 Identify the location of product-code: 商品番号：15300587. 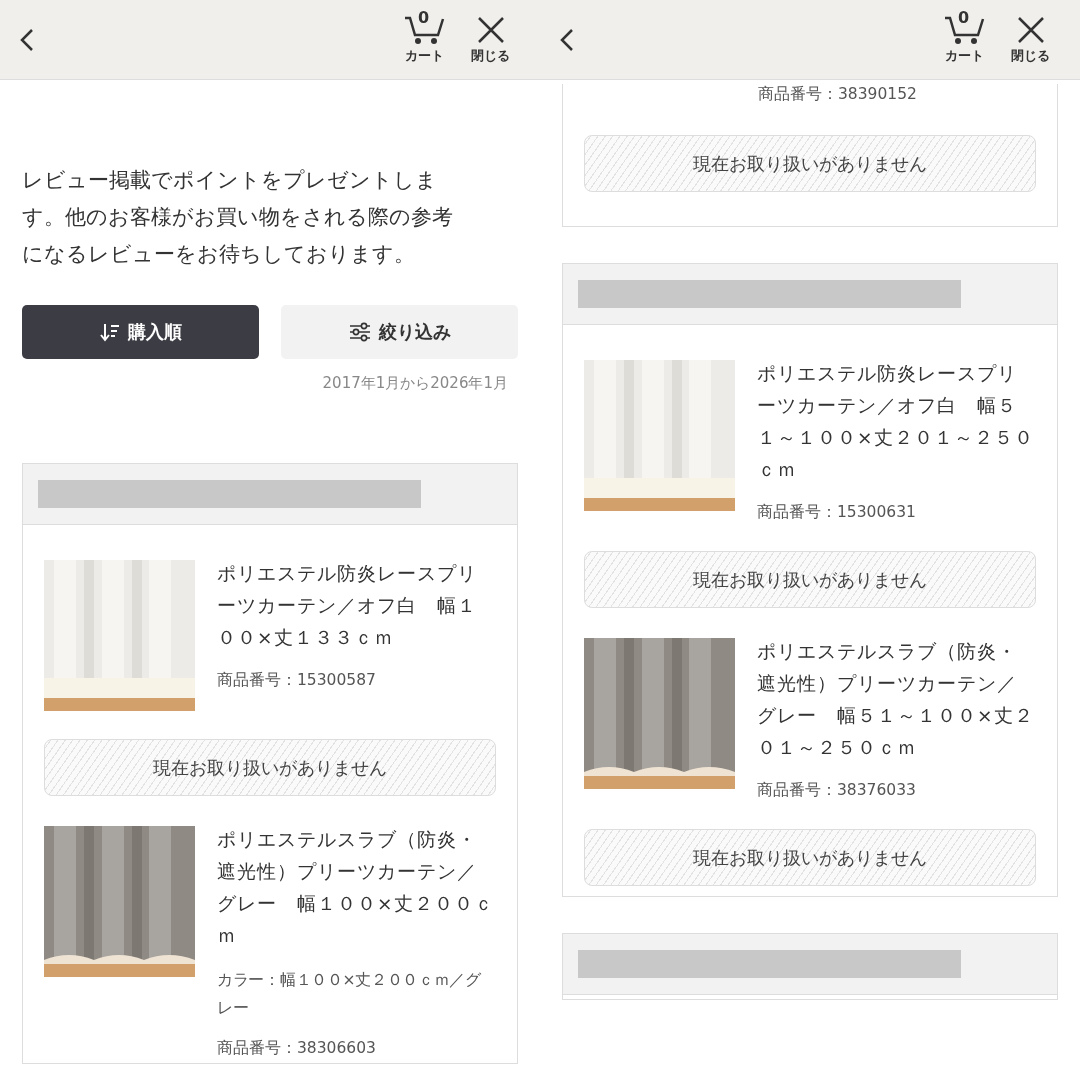
(297, 680).